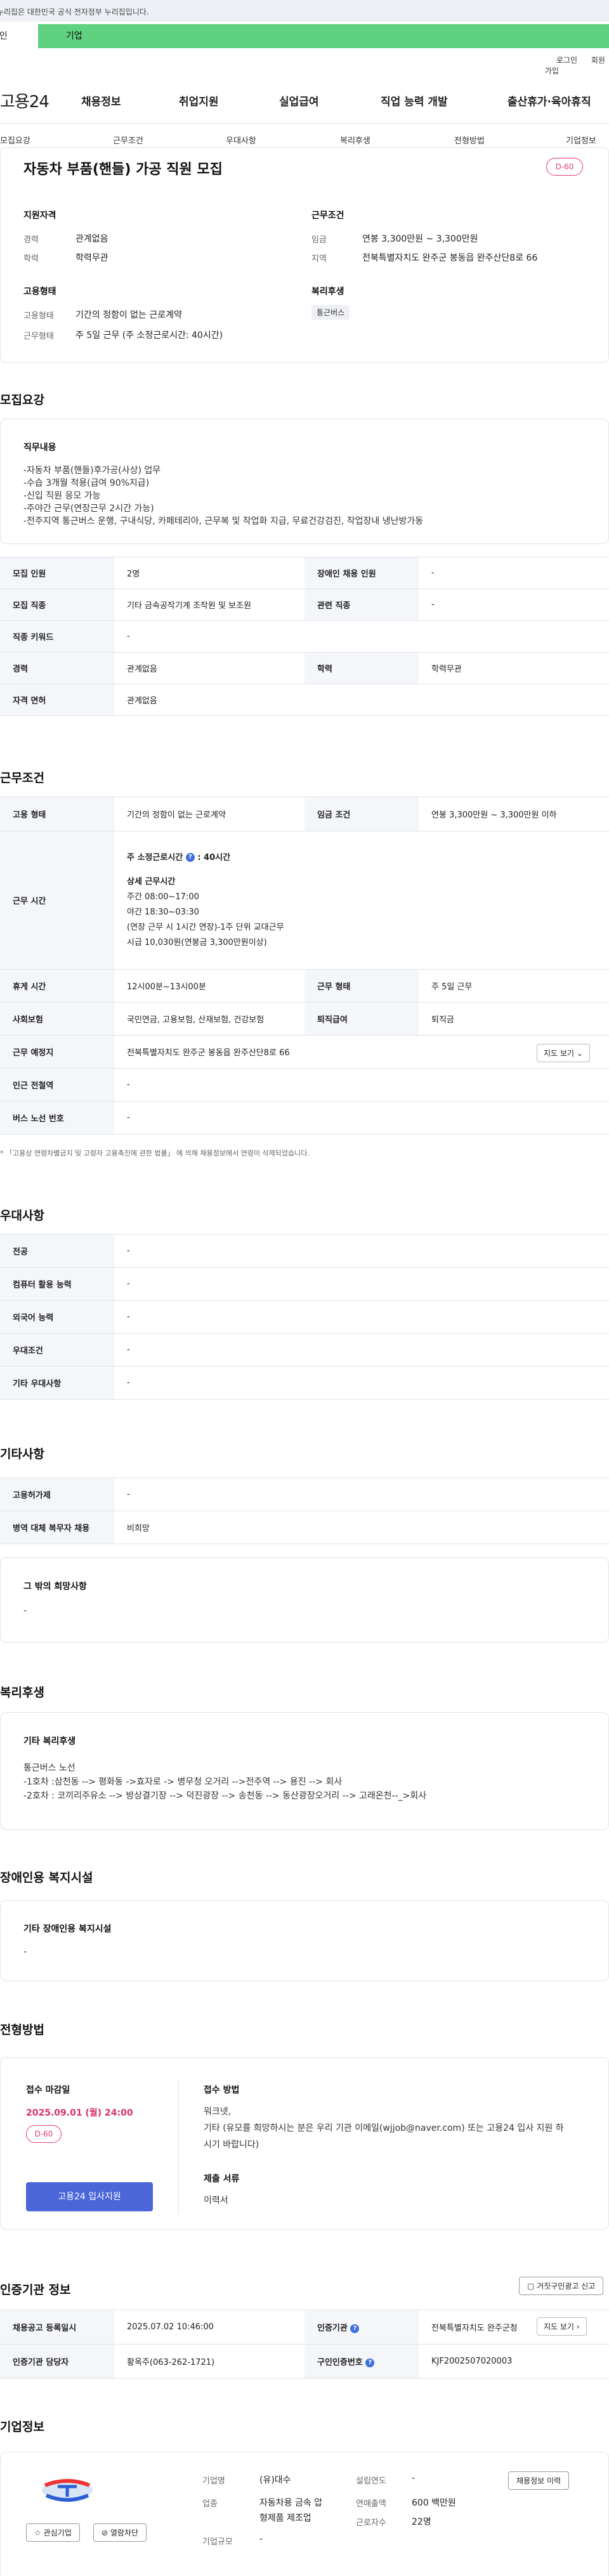  Describe the element at coordinates (57, 901) in the screenshot. I see `cell-label: 근무 시간` at that location.